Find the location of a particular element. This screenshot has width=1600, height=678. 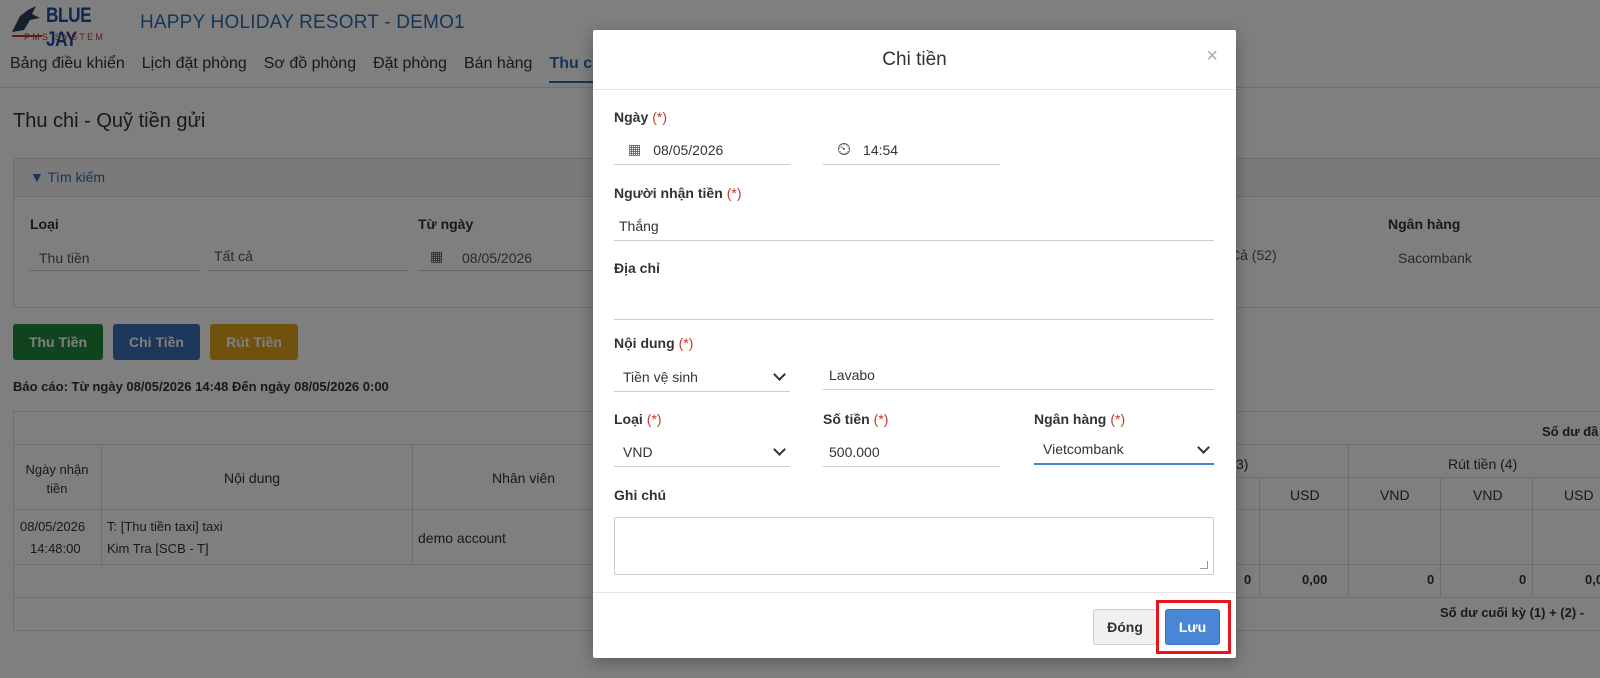

clock-icon: ⏲ is located at coordinates (844, 149).